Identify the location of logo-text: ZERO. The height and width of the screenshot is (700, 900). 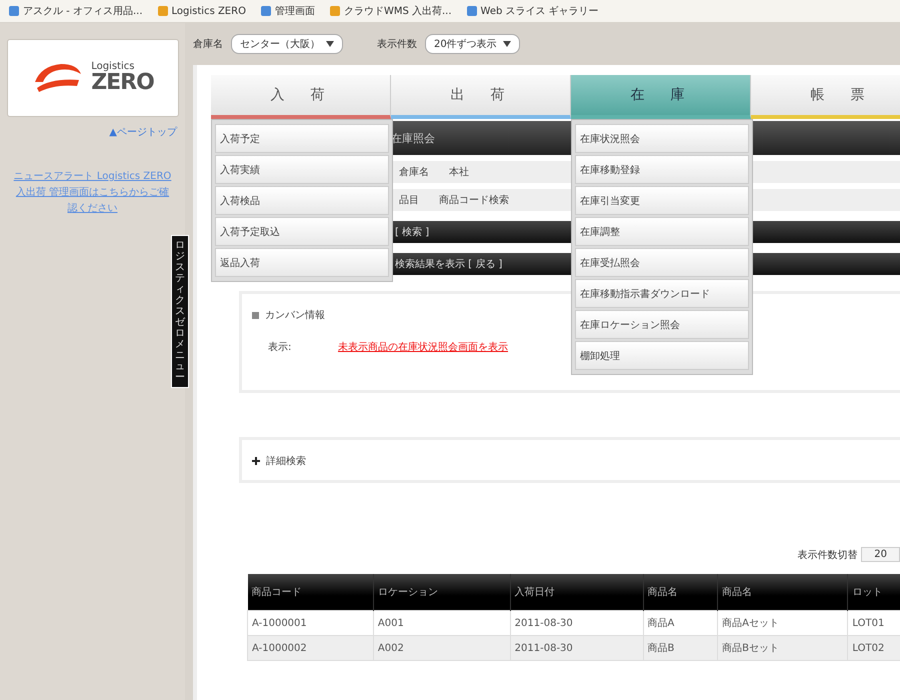
(122, 83).